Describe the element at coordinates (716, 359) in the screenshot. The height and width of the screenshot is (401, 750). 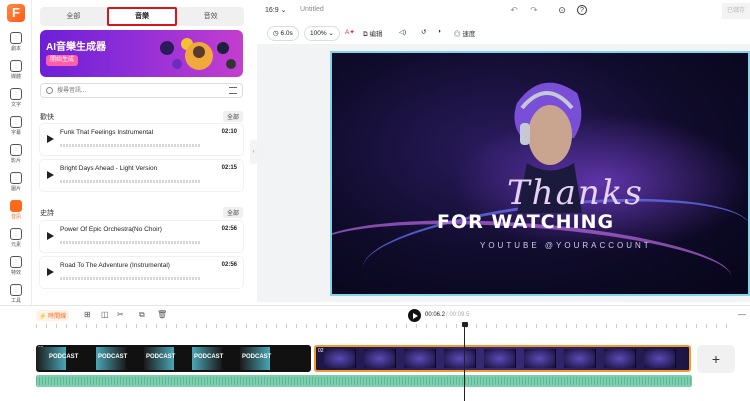
I see `add-clip-button: +` at that location.